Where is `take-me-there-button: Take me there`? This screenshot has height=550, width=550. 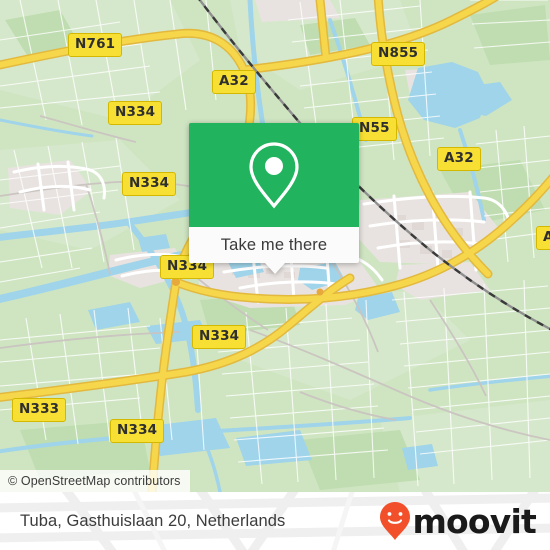
take-me-there-button: Take me there is located at coordinates (274, 245).